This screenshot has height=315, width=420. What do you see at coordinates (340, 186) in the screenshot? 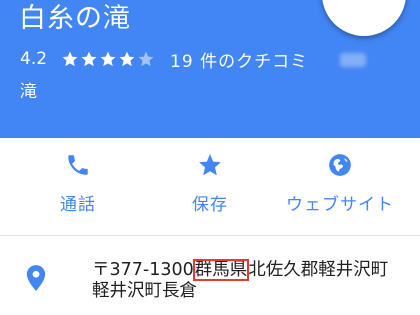
I see `website-button: ウェブサイト` at bounding box center [340, 186].